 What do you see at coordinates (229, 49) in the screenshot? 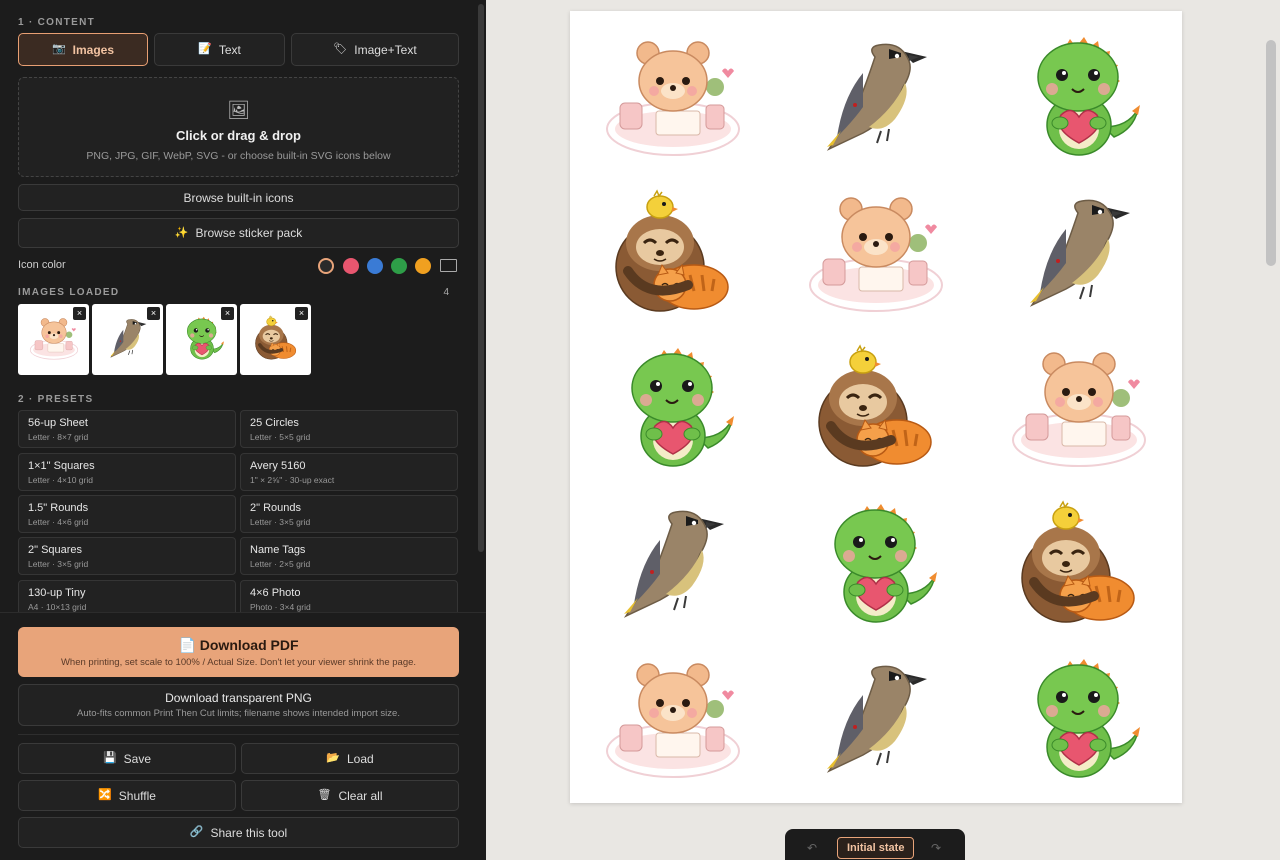
I see `tab-text-label: Text` at bounding box center [229, 49].